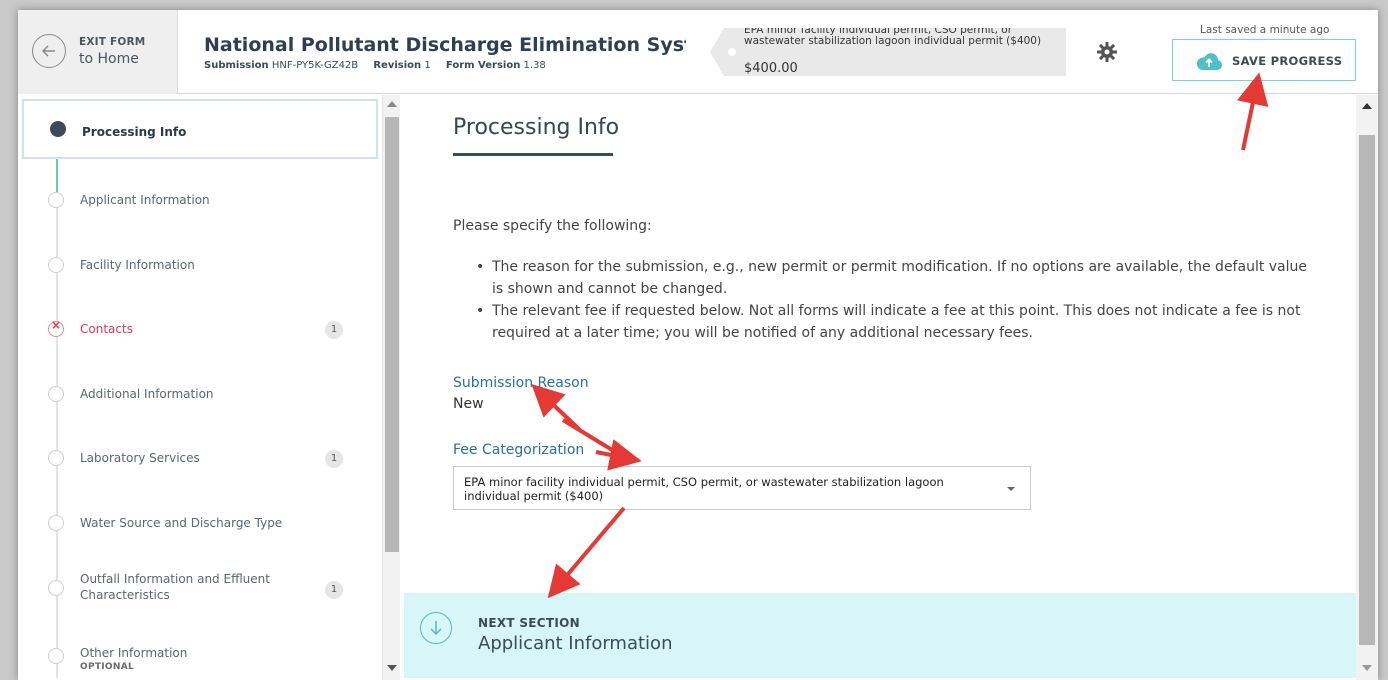 Image resolution: width=1388 pixels, height=680 pixels. Describe the element at coordinates (112, 42) in the screenshot. I see `exit-form-label: EXIT FORM` at that location.